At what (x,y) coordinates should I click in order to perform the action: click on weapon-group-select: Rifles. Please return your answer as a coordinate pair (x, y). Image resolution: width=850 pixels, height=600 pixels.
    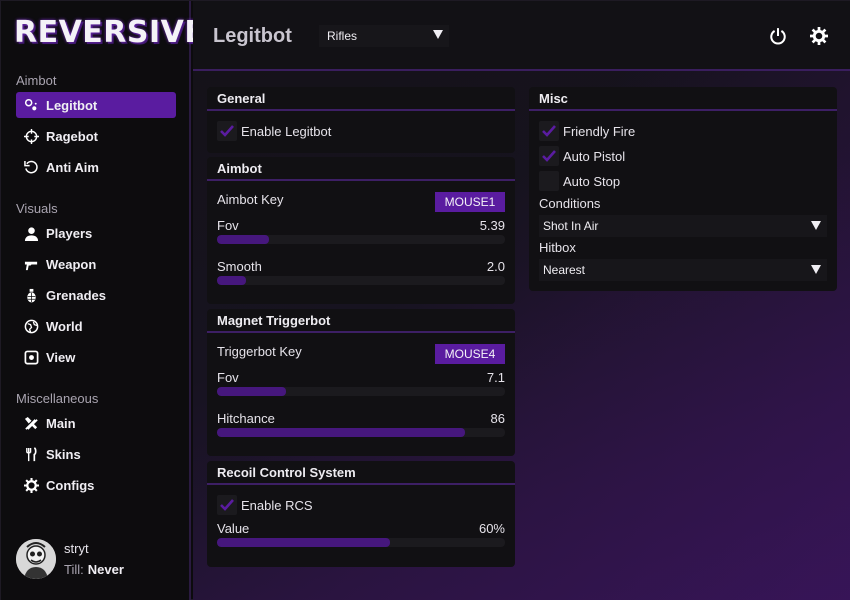
    Looking at the image, I should click on (384, 36).